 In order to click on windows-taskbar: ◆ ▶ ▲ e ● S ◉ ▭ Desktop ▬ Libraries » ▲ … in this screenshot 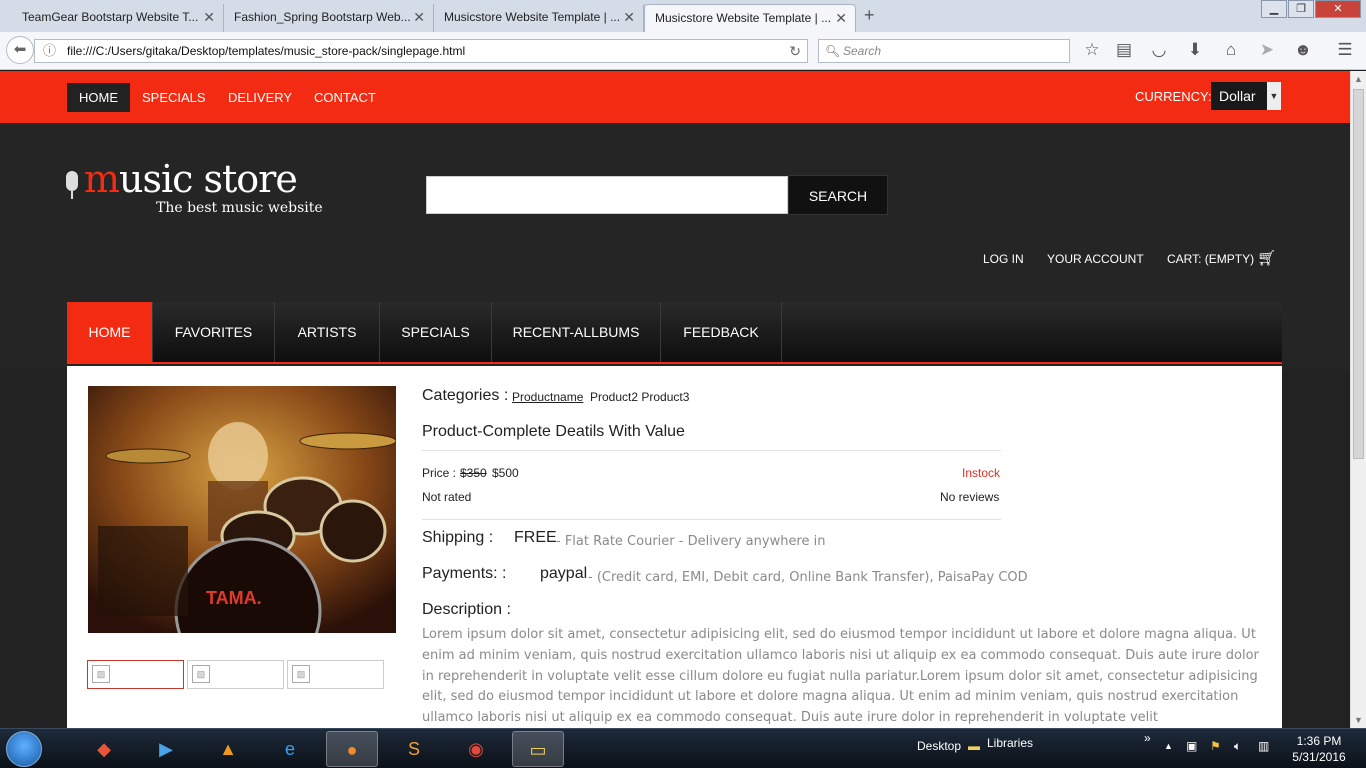, I will do `click(683, 748)`.